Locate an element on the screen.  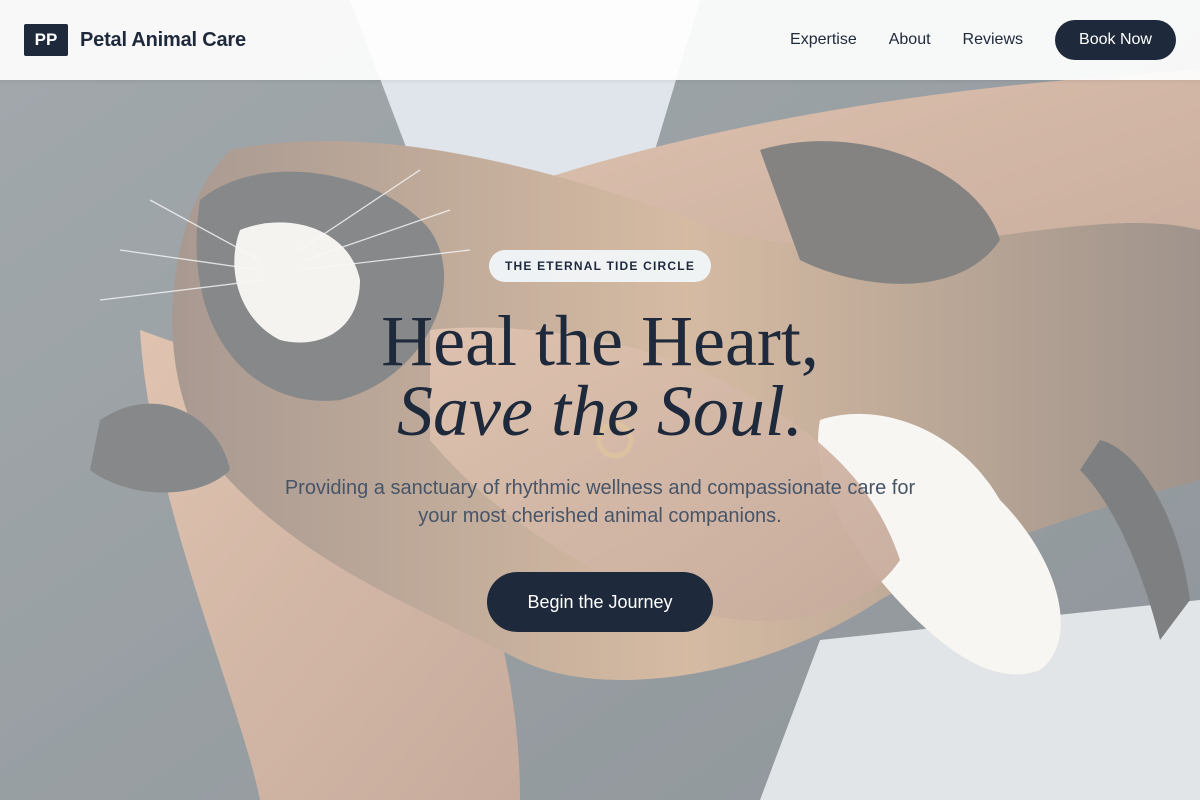
hero-eyebrow-badge: THE ETERNAL TIDE CIRCLE is located at coordinates (600, 266).